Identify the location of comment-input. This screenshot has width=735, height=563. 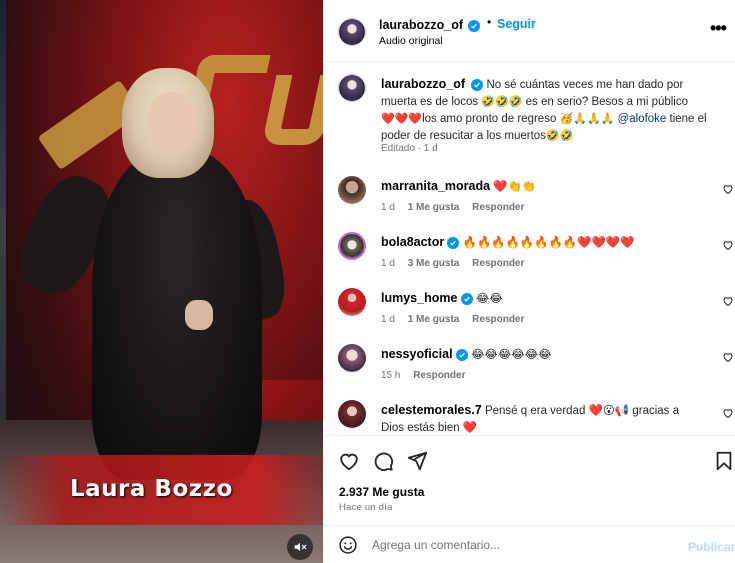
(522, 545).